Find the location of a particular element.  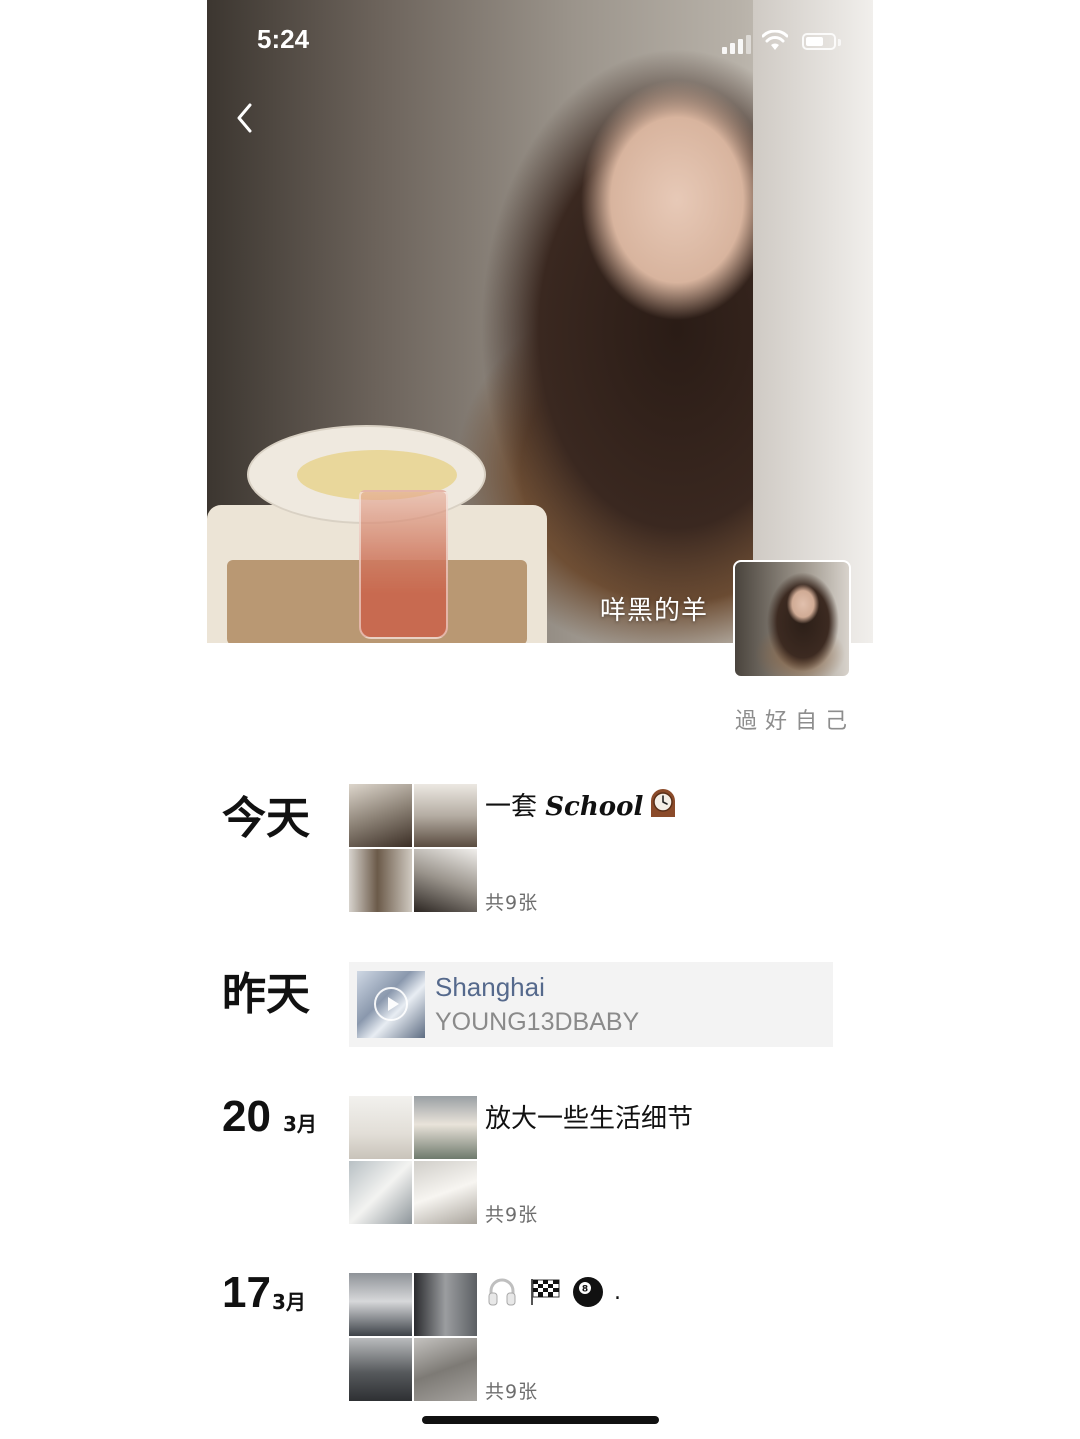

status-time: 5:24 is located at coordinates (283, 39).